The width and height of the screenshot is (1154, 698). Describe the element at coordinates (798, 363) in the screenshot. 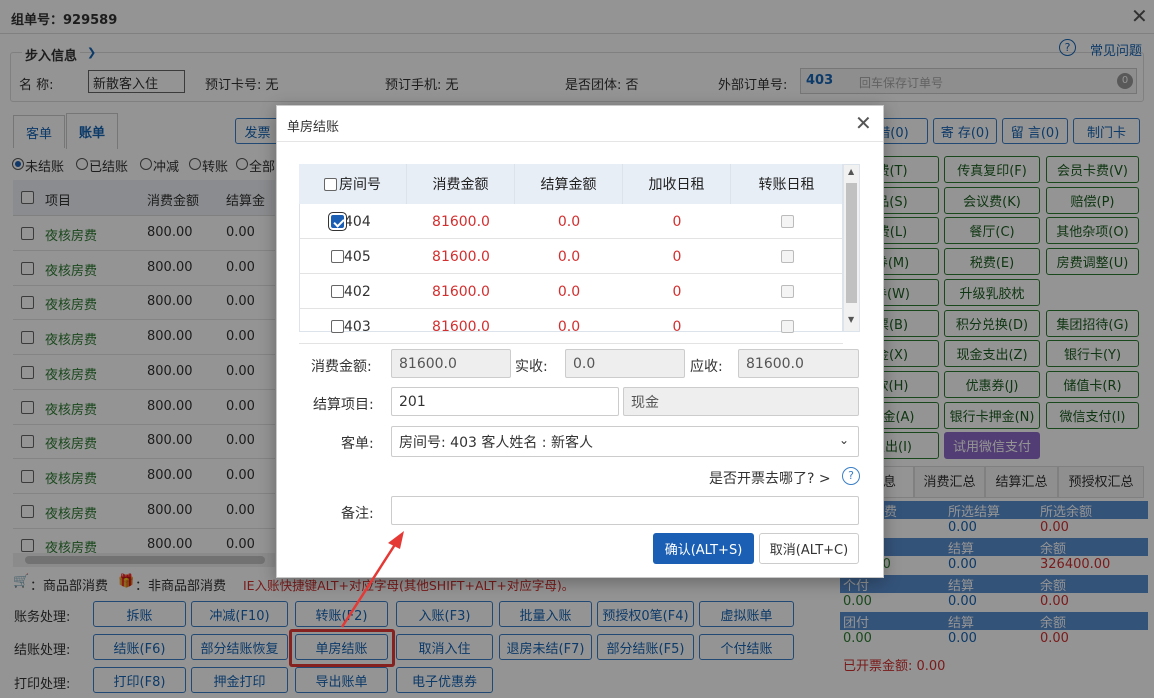

I see `due-field: 81600.0` at that location.